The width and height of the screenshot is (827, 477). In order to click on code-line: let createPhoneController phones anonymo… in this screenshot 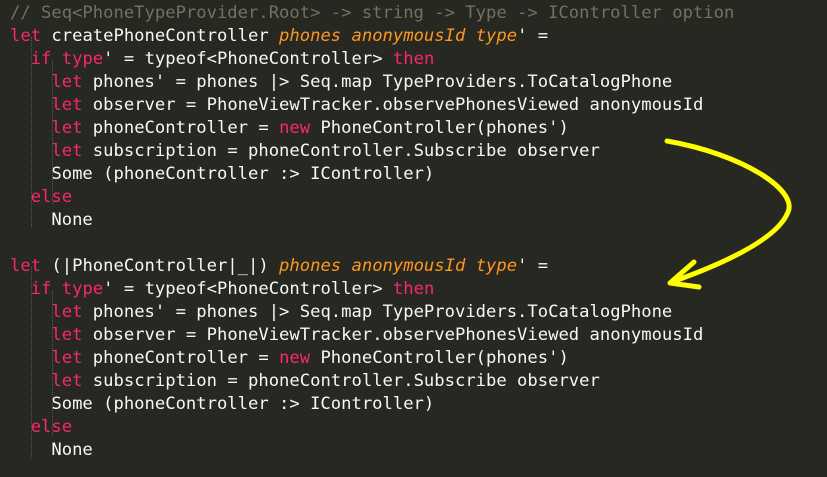, I will do `click(279, 36)`.